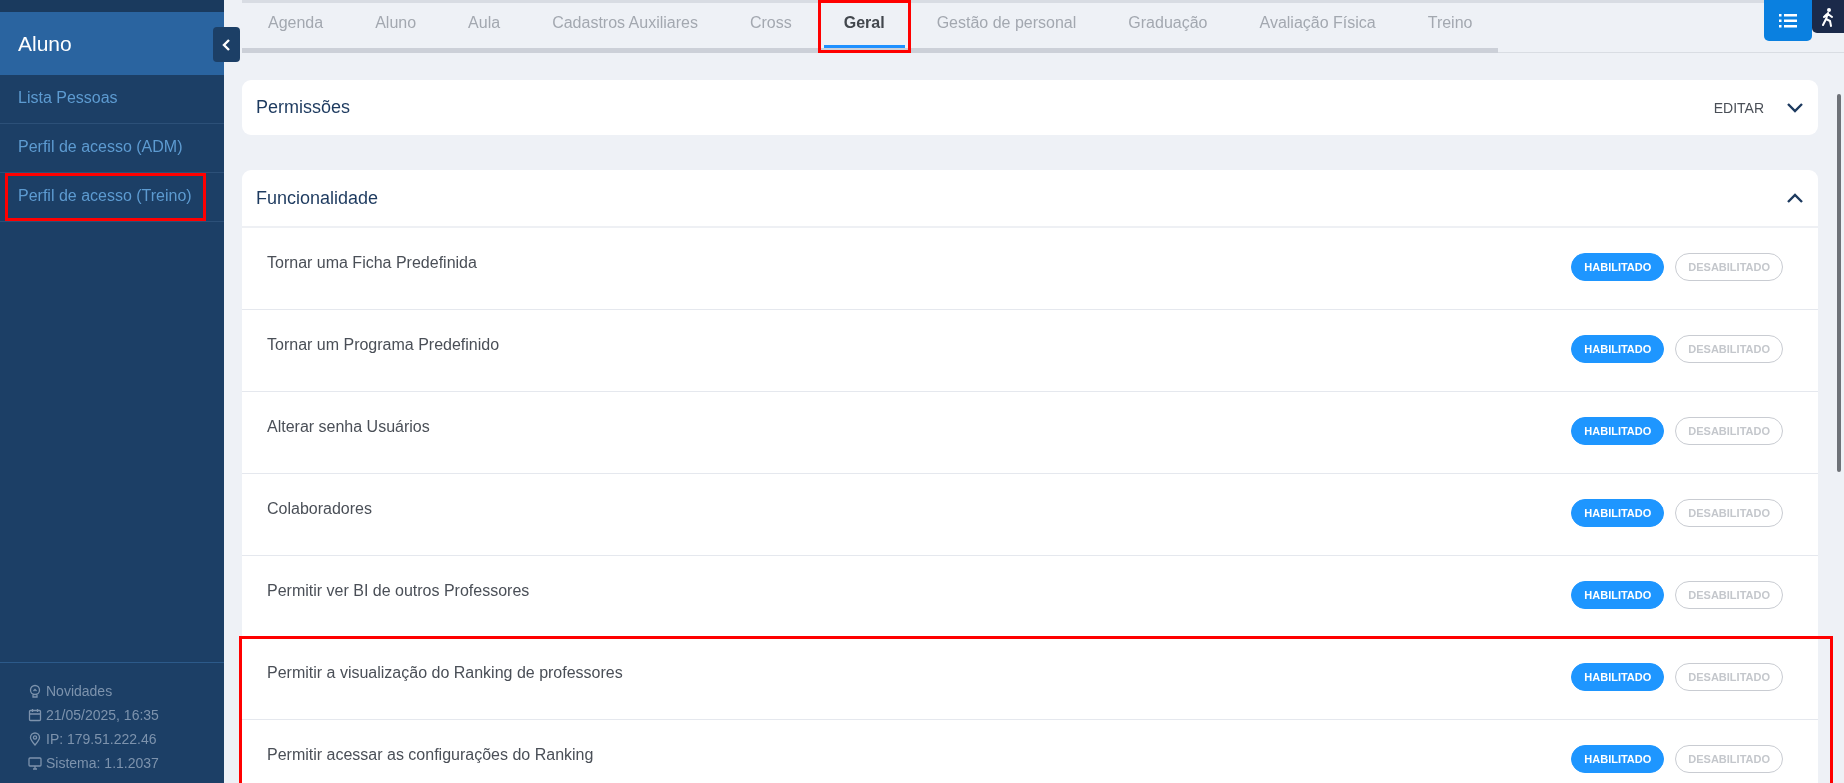 Image resolution: width=1844 pixels, height=783 pixels. What do you see at coordinates (35, 739) in the screenshot?
I see `location-pin-icon` at bounding box center [35, 739].